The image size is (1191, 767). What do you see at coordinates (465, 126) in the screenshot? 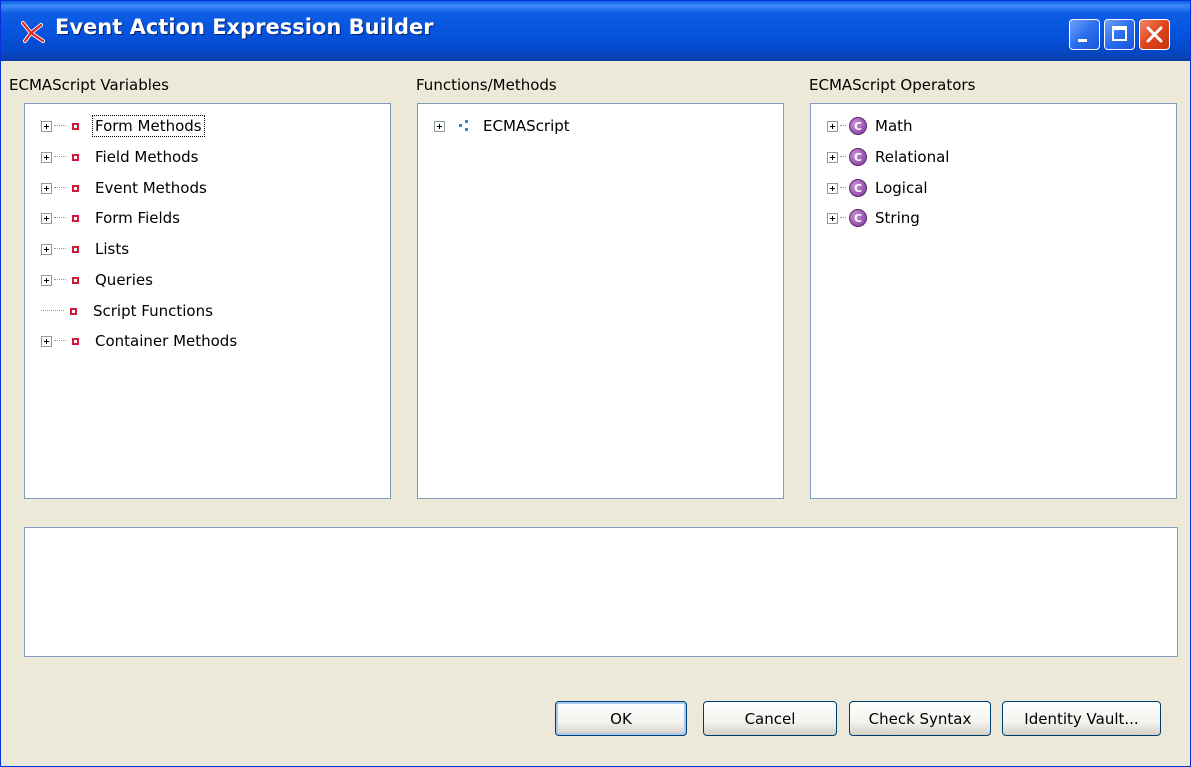
I see `package-icon` at bounding box center [465, 126].